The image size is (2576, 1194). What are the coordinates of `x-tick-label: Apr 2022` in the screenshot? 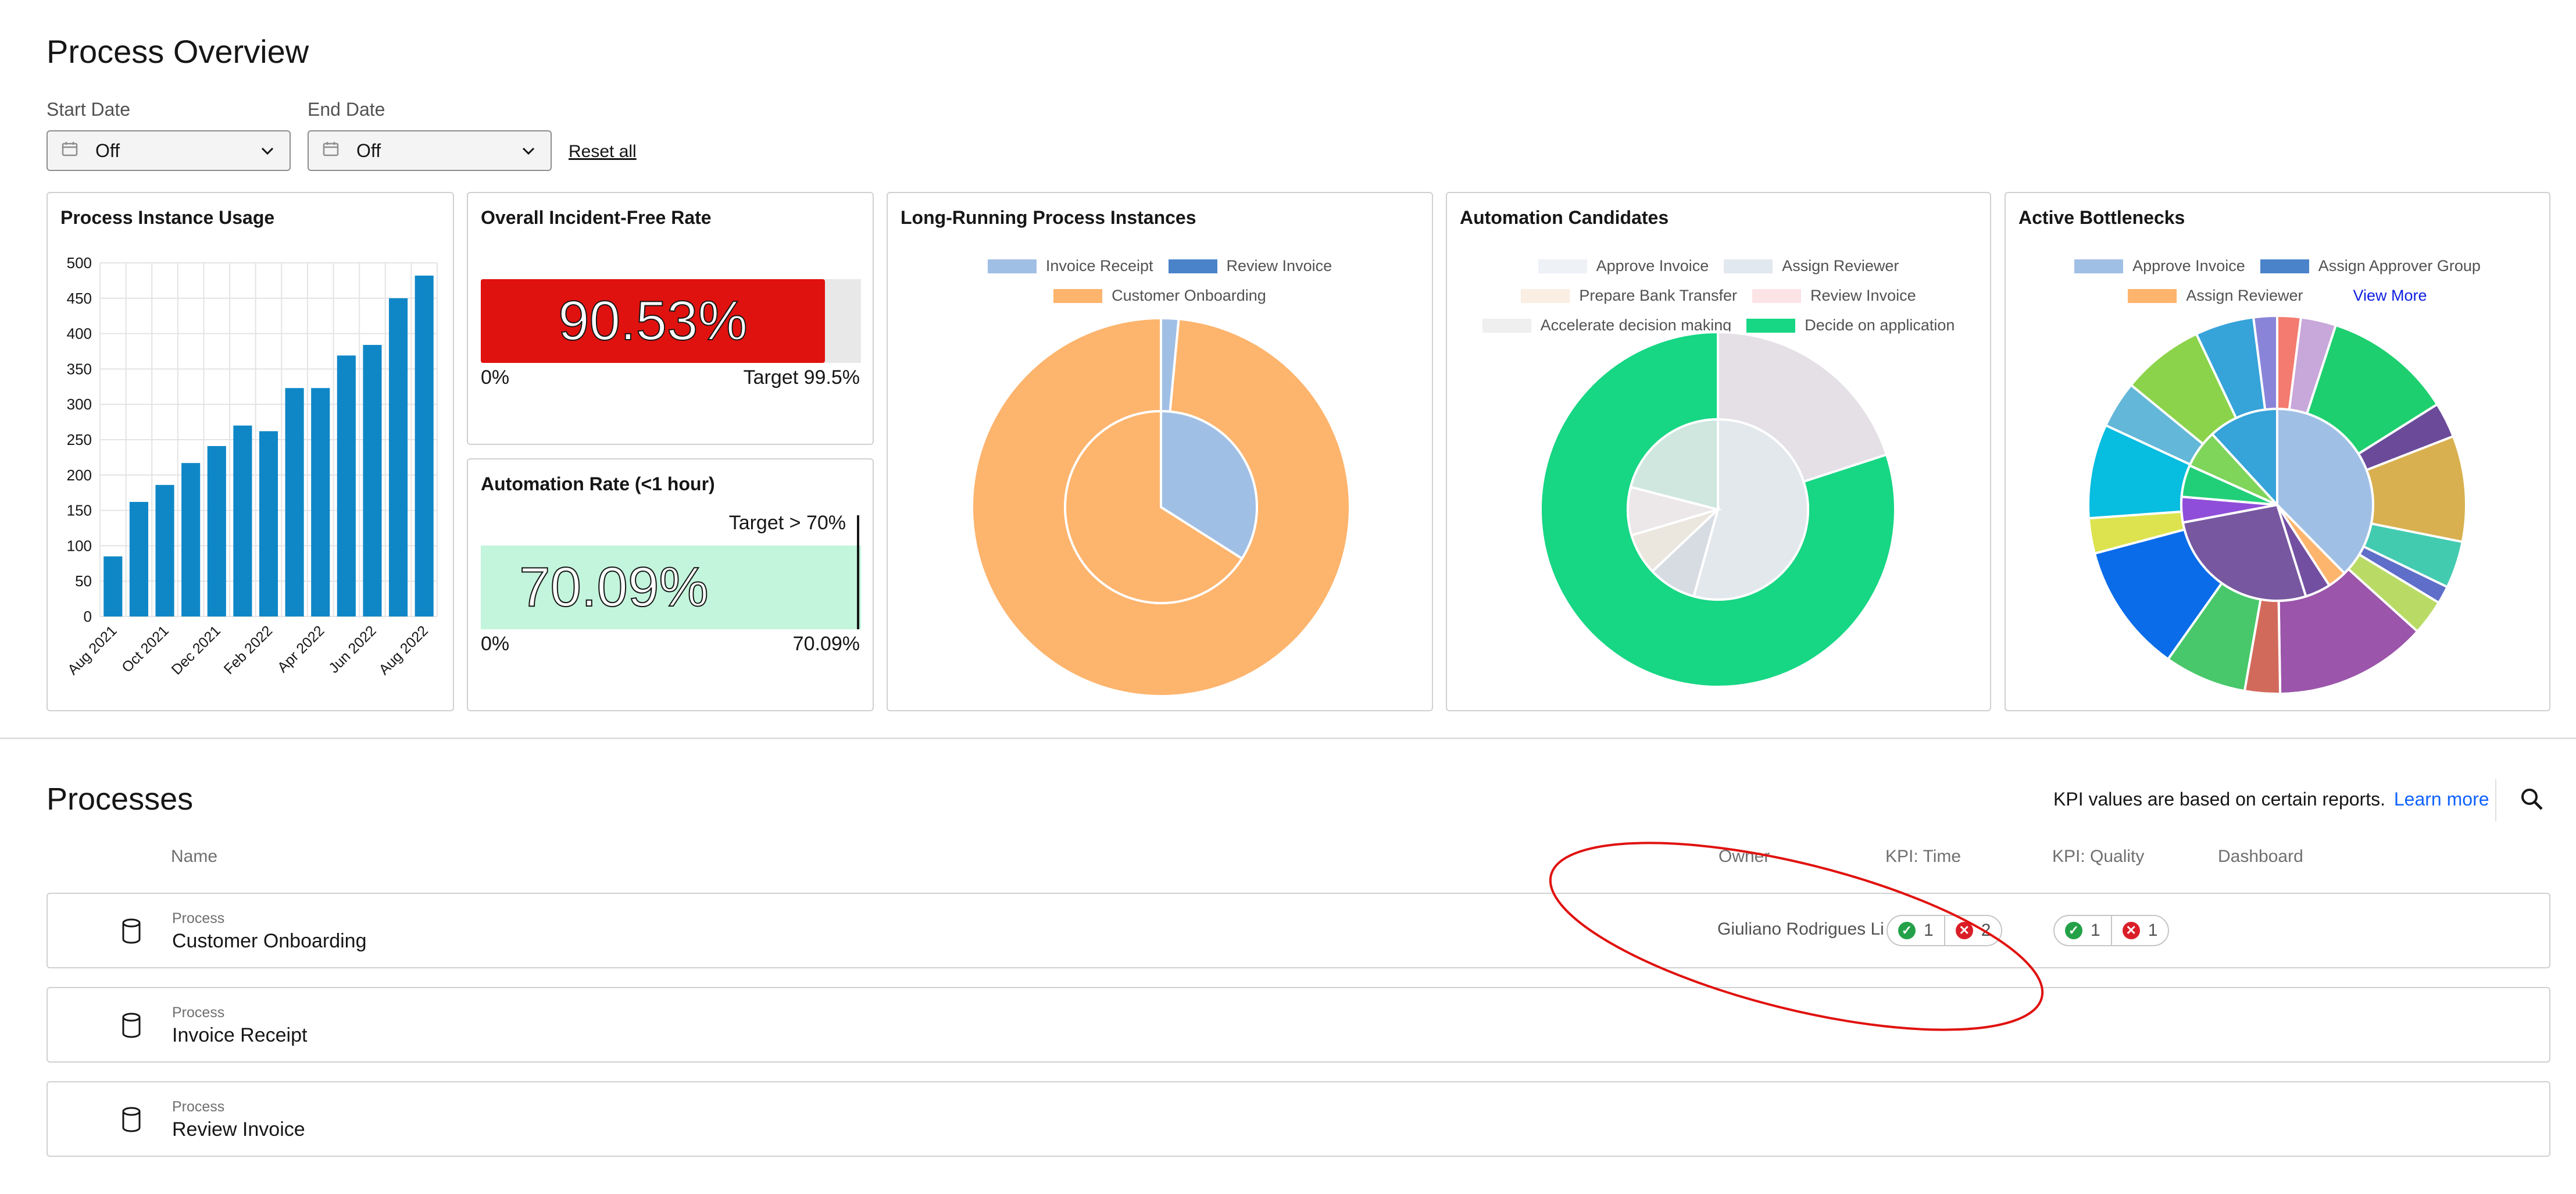 It's located at (301, 649).